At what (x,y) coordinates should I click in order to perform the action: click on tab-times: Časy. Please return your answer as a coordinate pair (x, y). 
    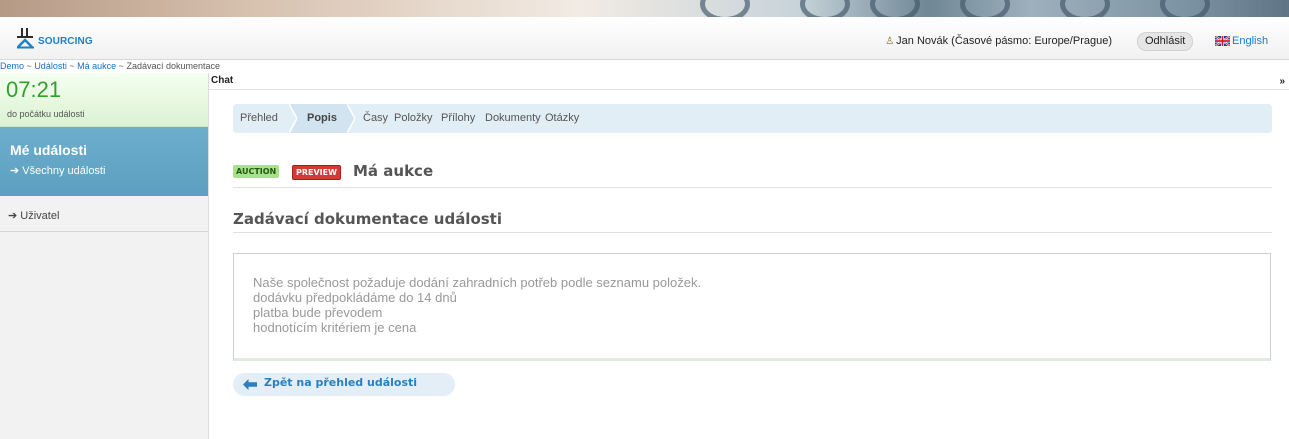
    Looking at the image, I should click on (375, 118).